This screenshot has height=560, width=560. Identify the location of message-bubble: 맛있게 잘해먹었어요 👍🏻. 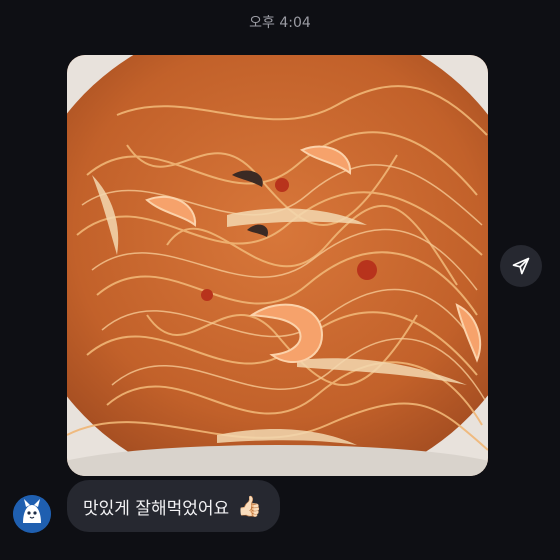
(174, 506).